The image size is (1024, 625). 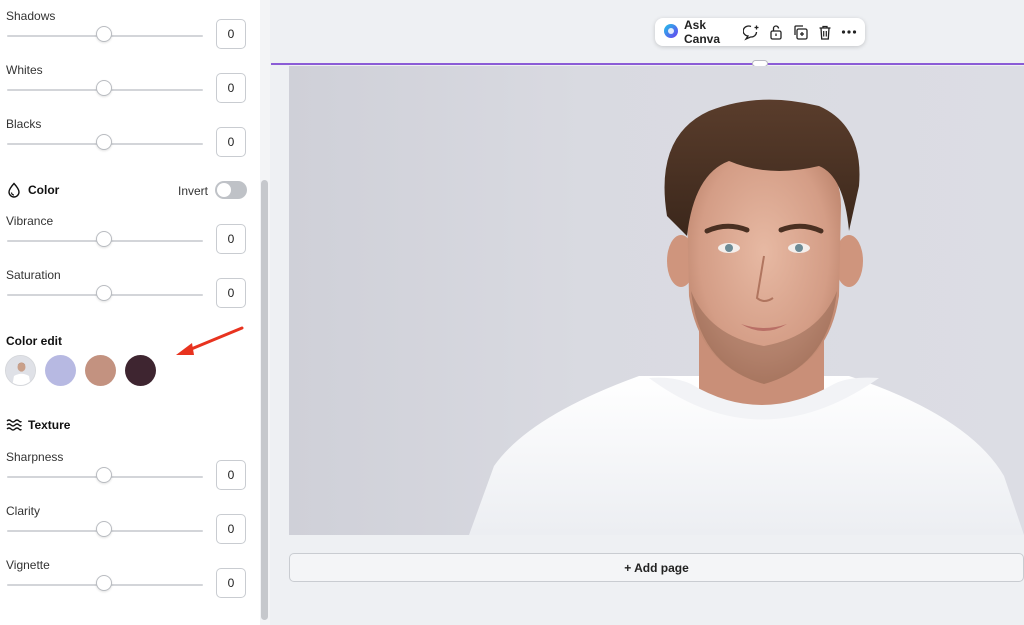 I want to click on slider-label: Sharpness, so click(x=35, y=457).